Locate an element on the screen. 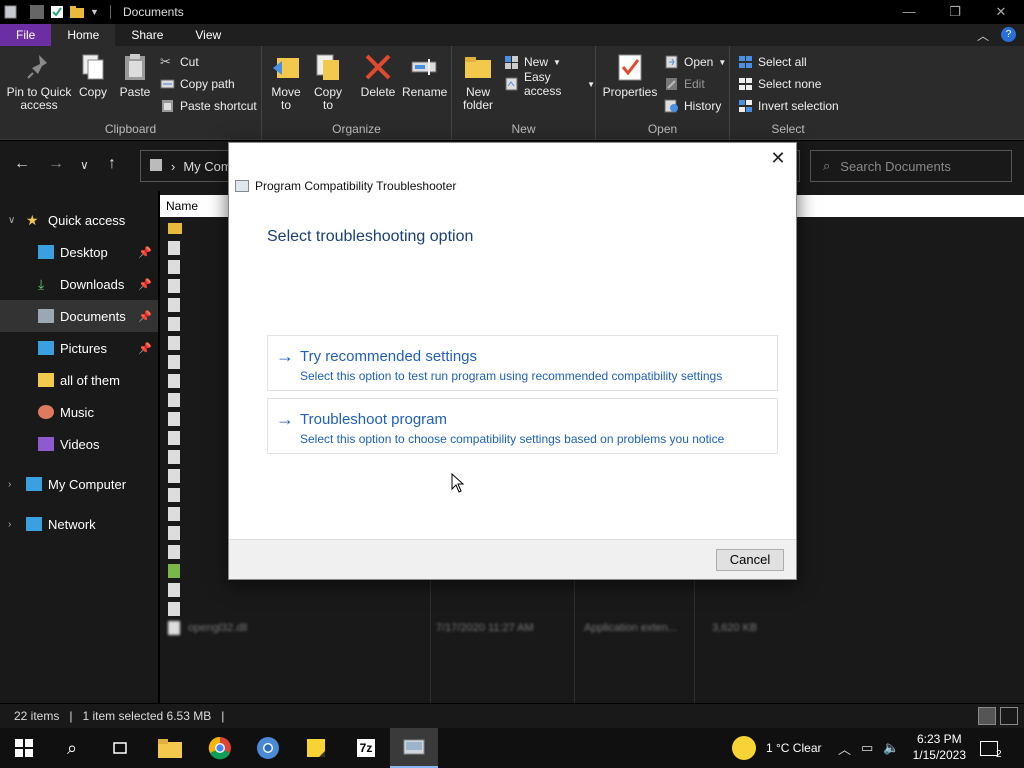 This screenshot has height=768, width=1024. paste-shortcut-button: Paste shortcut is located at coordinates (208, 106).